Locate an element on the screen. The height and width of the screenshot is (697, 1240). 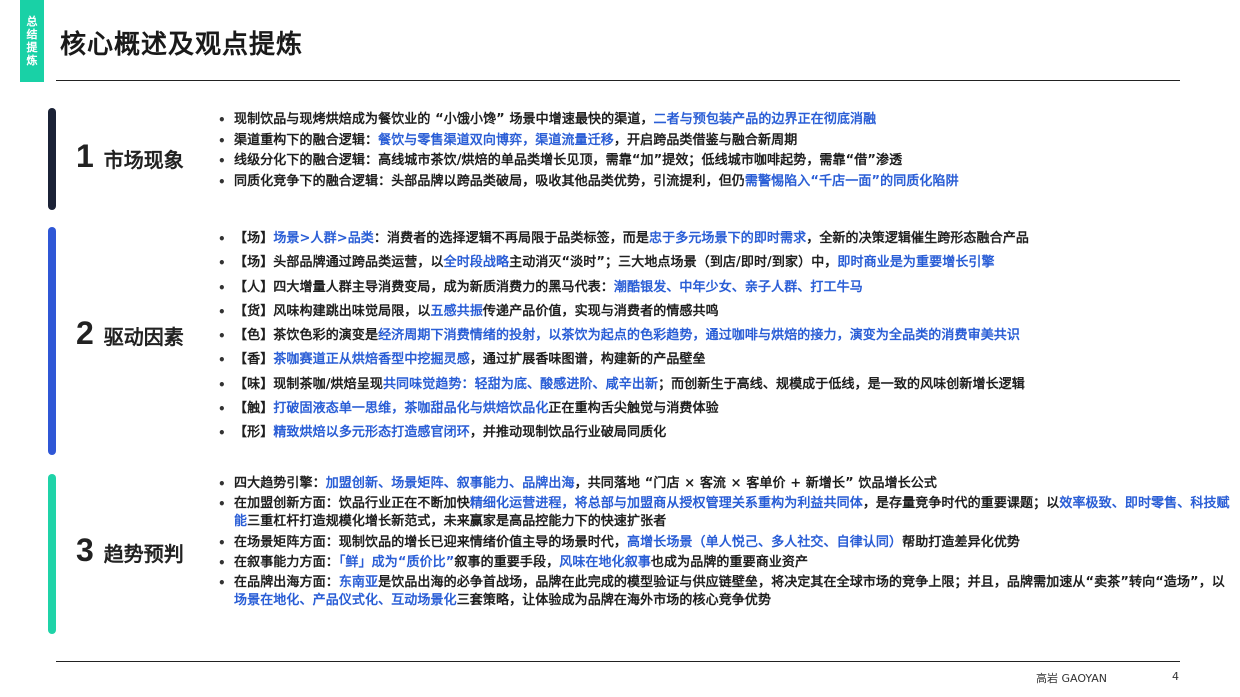
highlight-text: 茶咖赛道正从烘焙香型中挖掘灵感 is located at coordinates (371, 360).